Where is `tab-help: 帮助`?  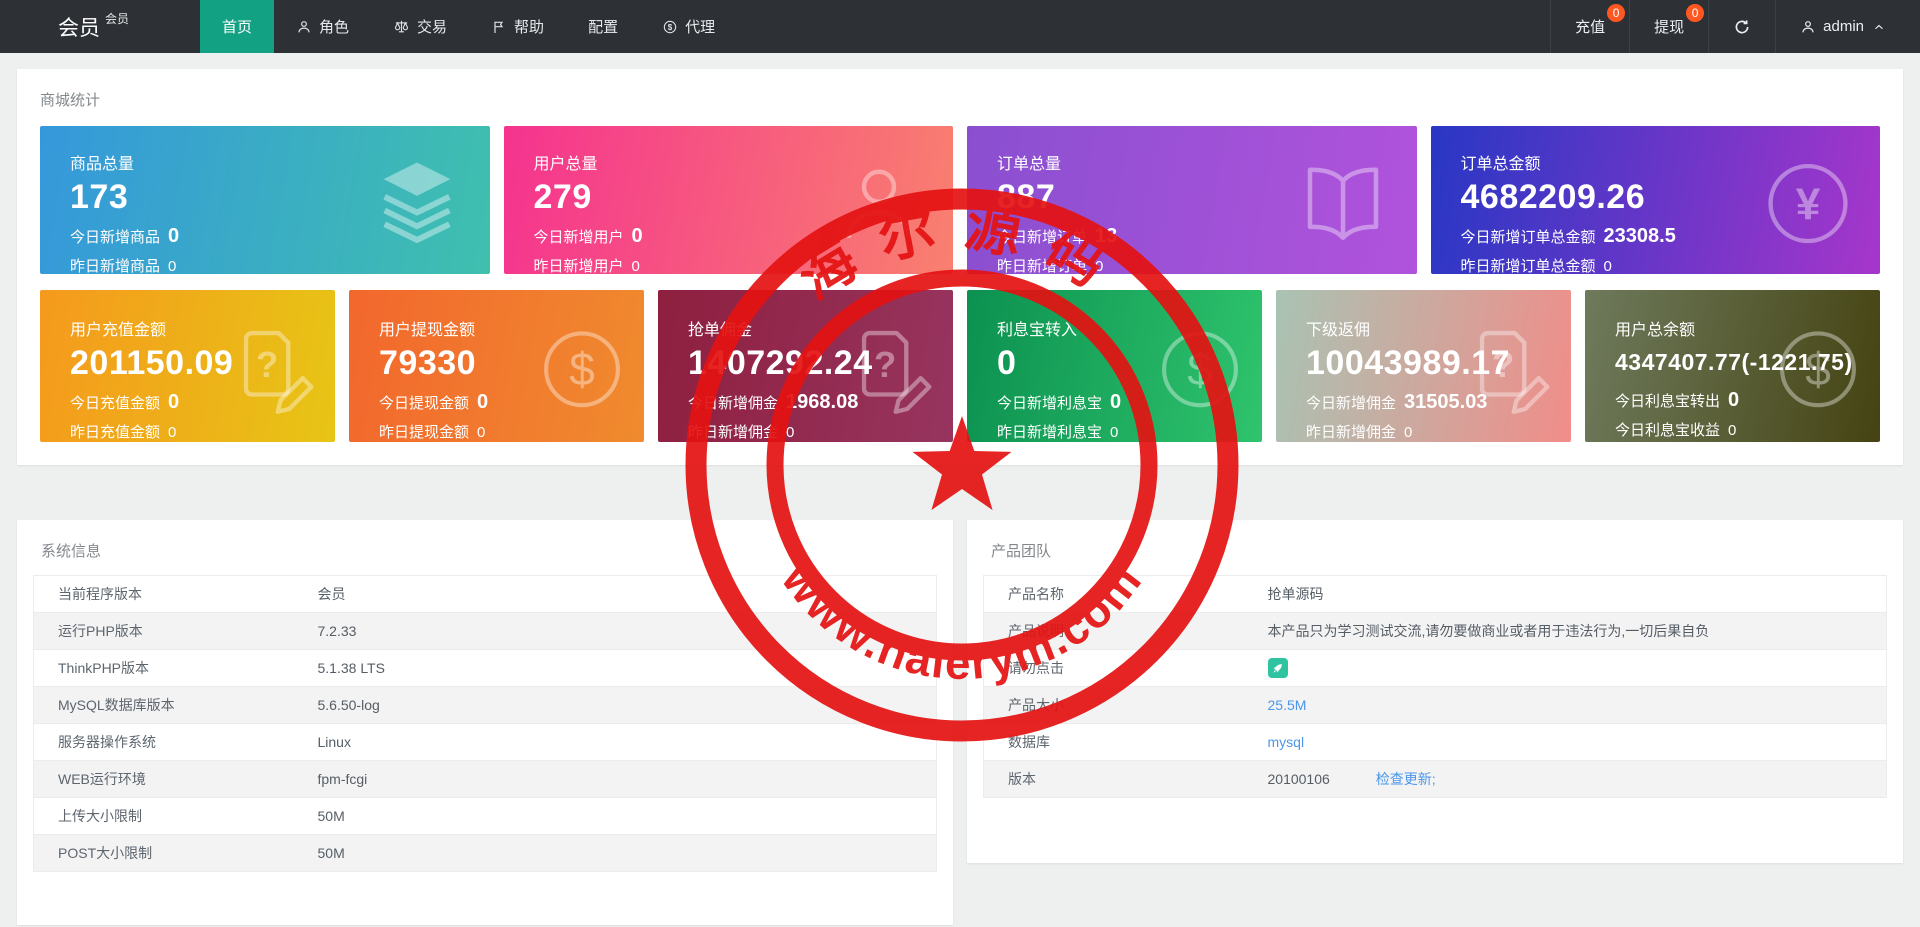 tab-help: 帮助 is located at coordinates (517, 26).